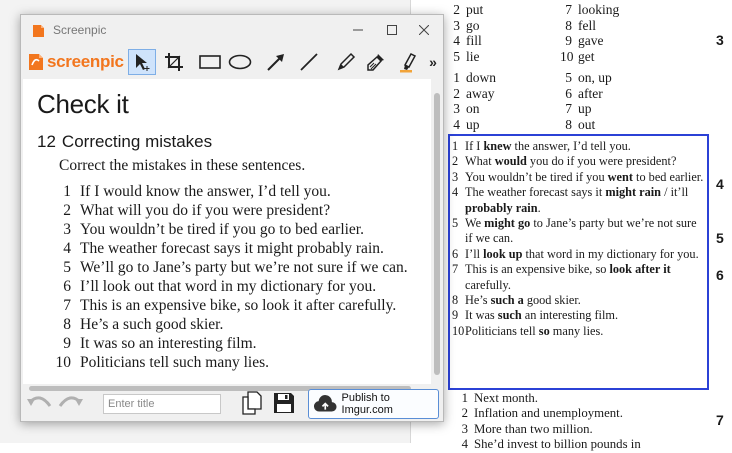 This screenshot has width=732, height=453. What do you see at coordinates (309, 62) in the screenshot?
I see `line-tool` at bounding box center [309, 62].